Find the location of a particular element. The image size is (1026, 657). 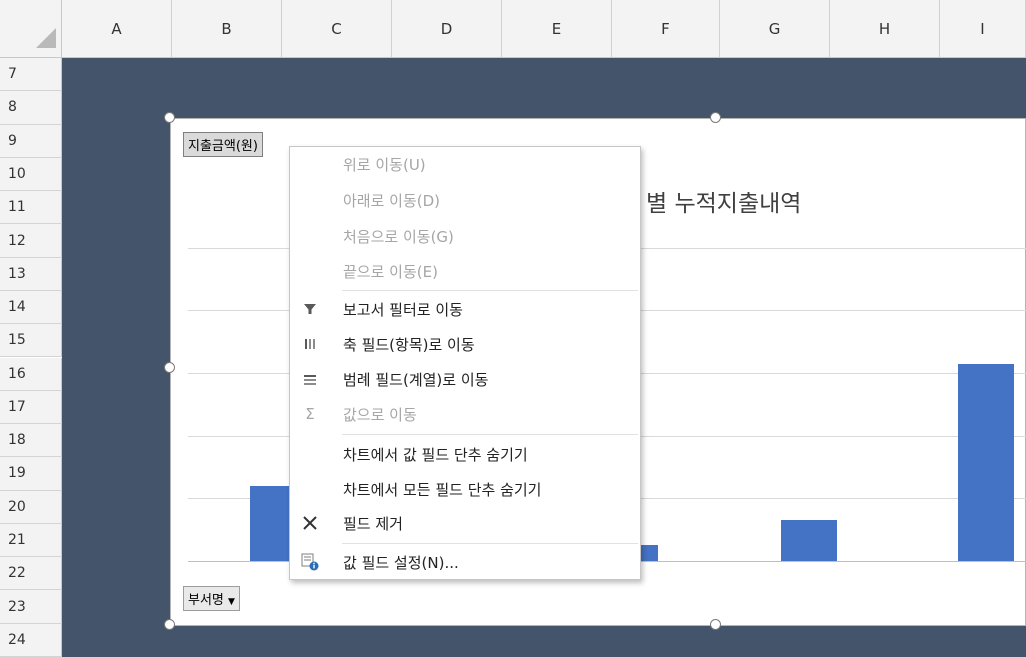

column-header-i: I is located at coordinates (983, 29).